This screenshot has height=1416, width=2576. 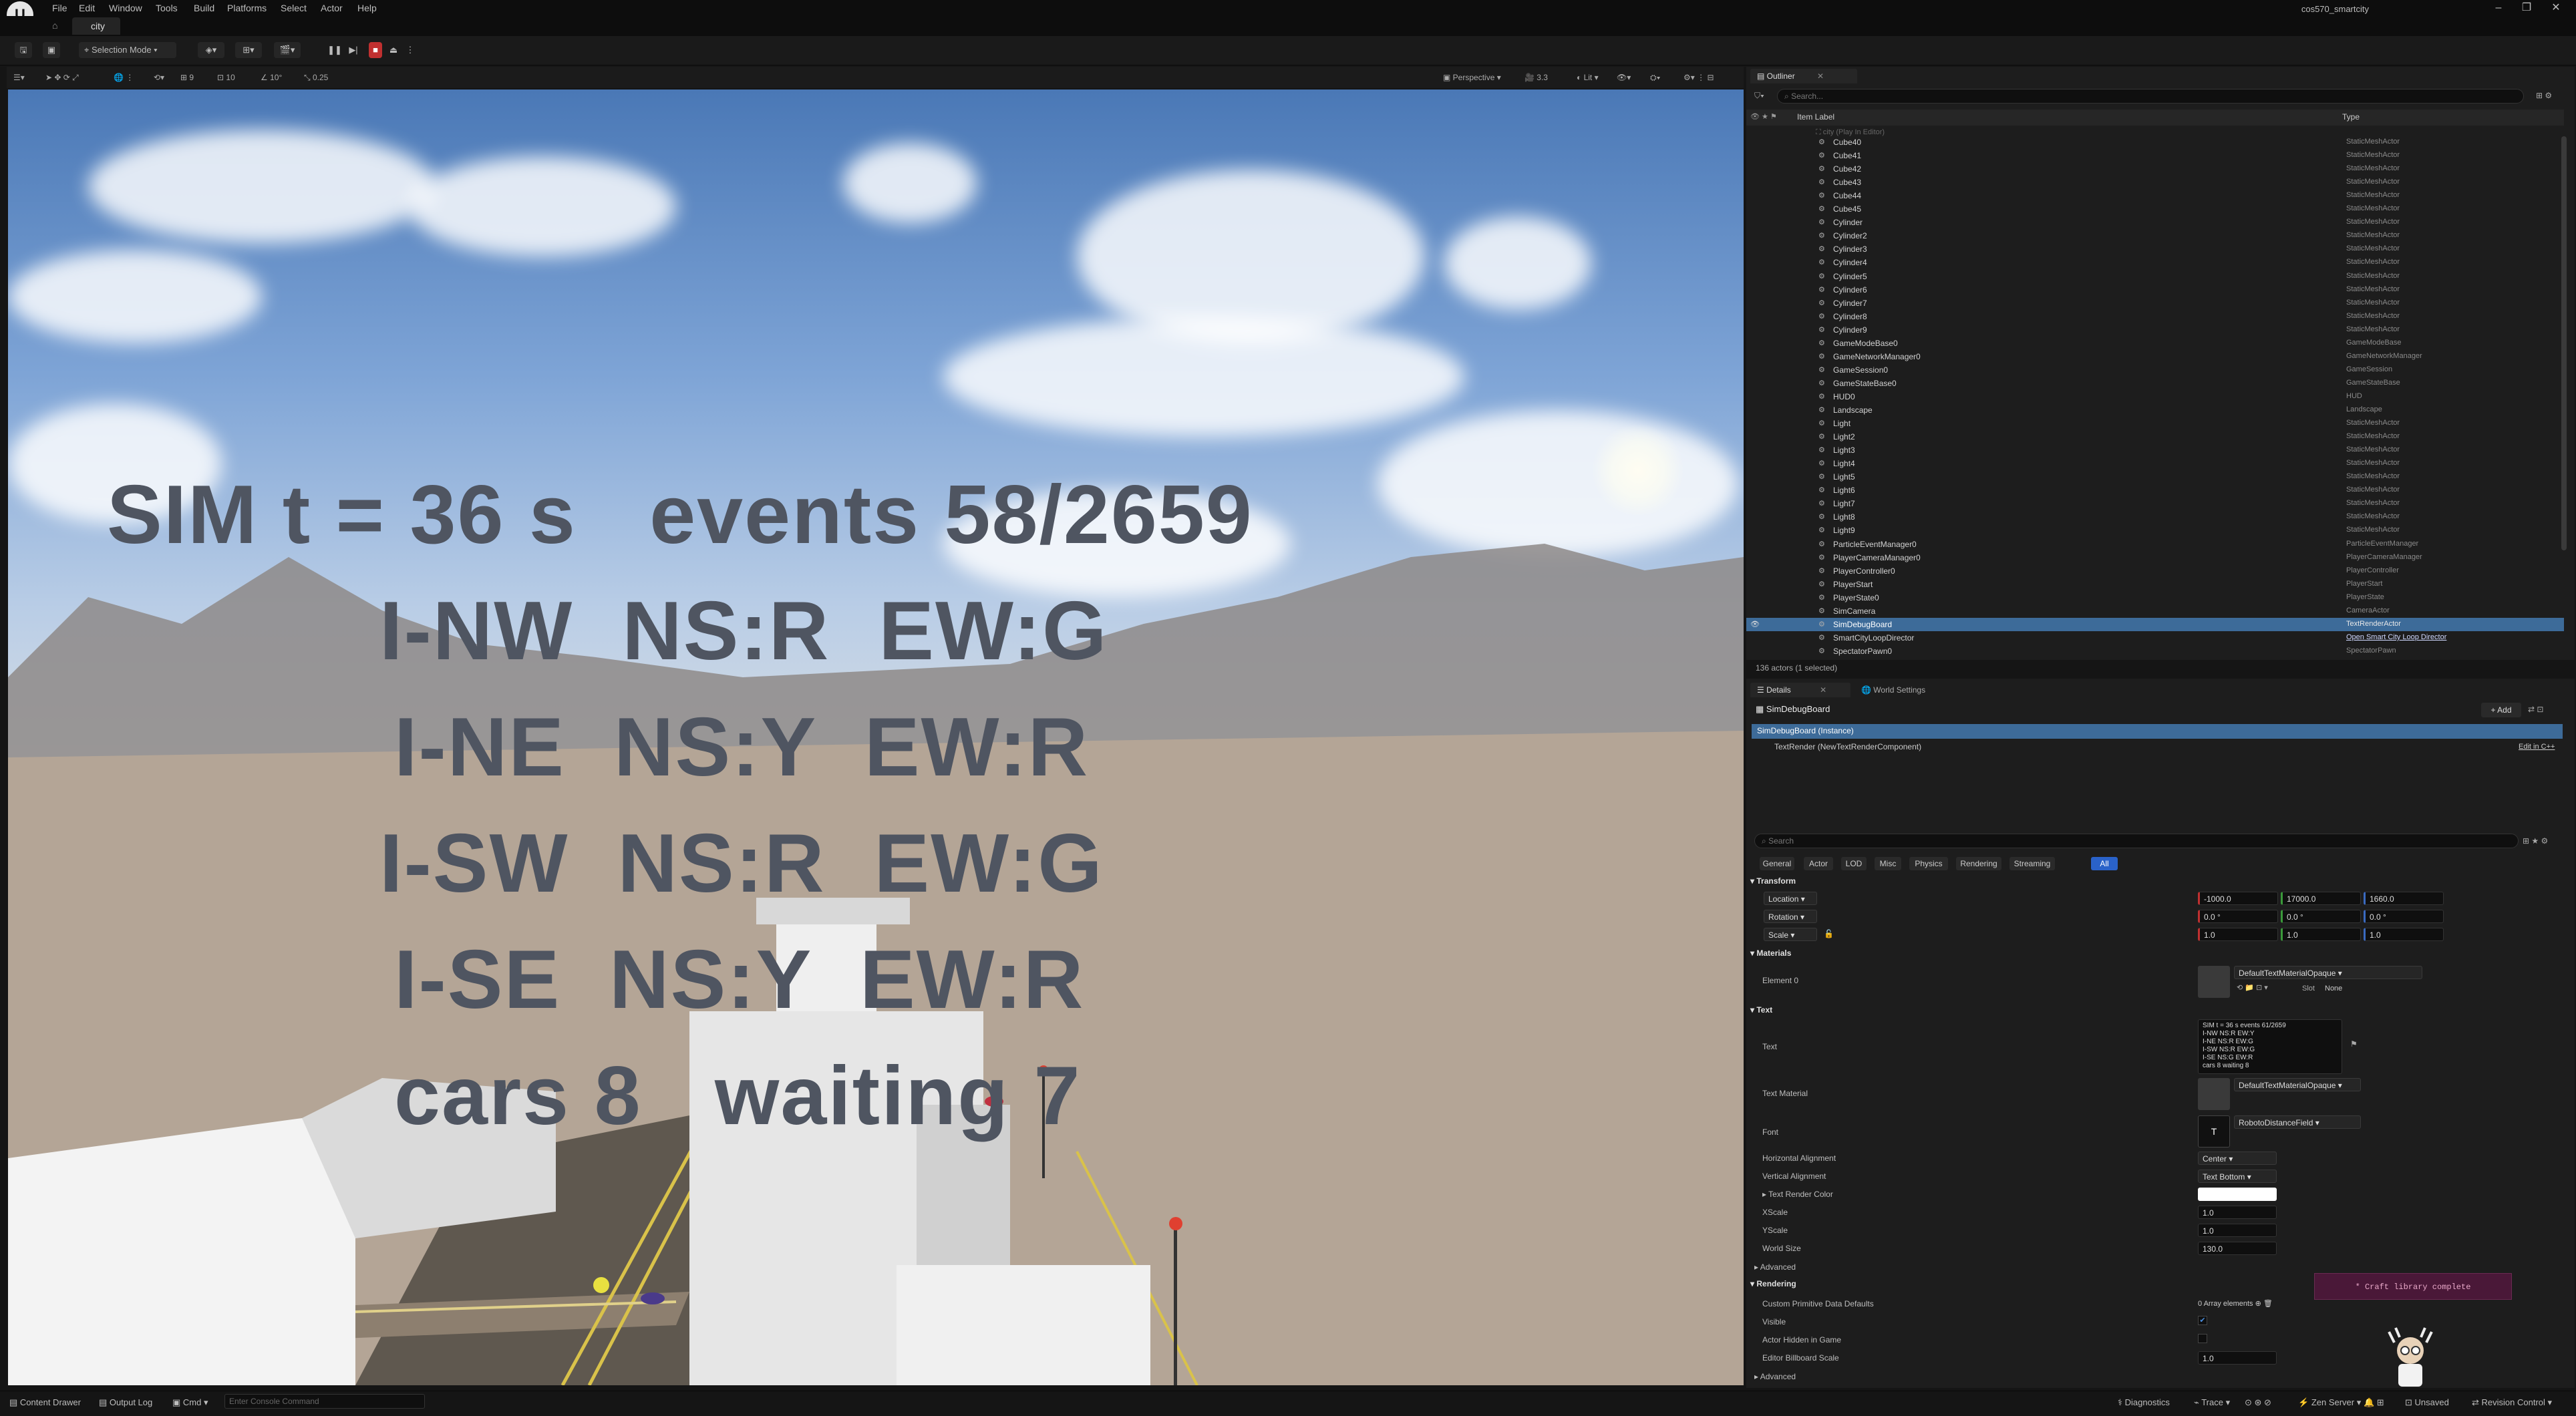 I want to click on filter-misc: Misc, so click(x=1888, y=863).